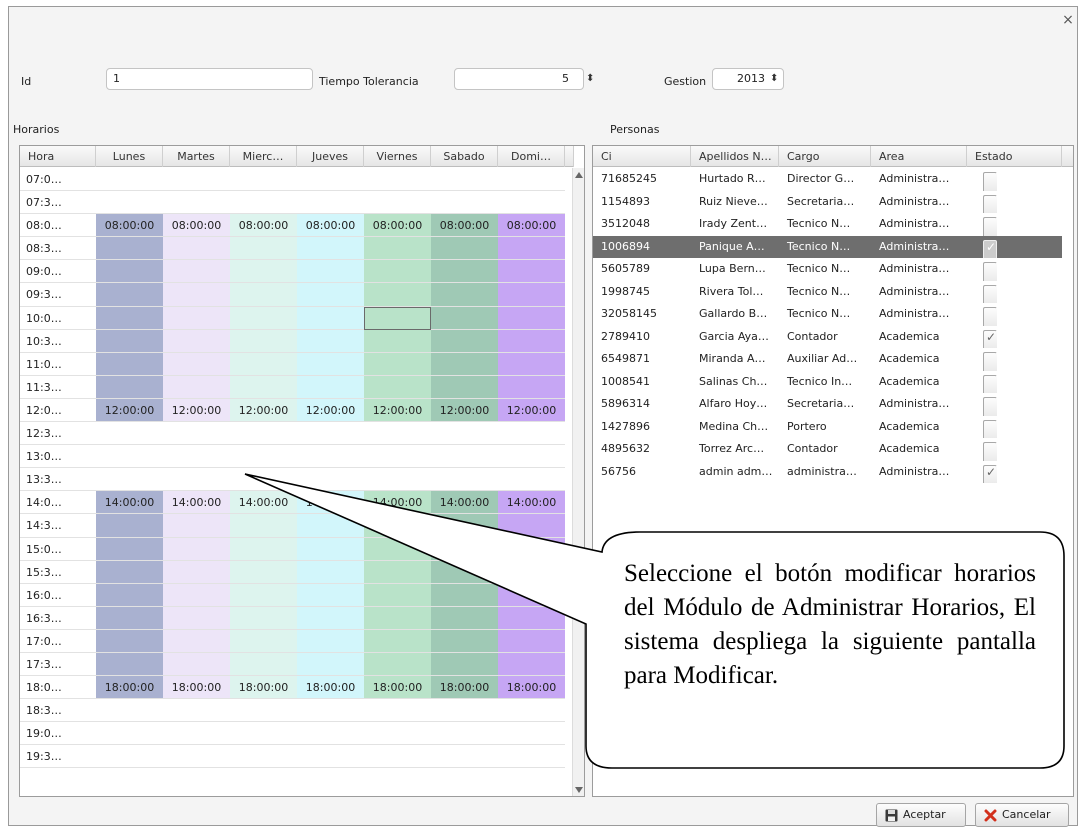  I want to click on persona-row: 1008541 Salinas Ch… Tecnico In… Academica, so click(827, 382).